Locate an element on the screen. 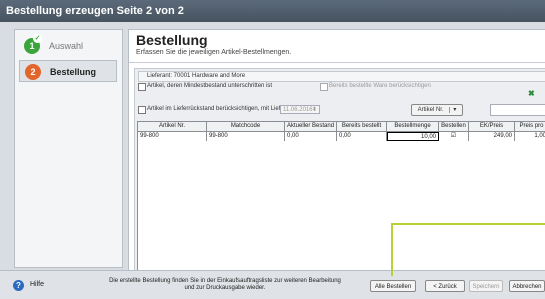 This screenshot has width=545, height=299. article-sort-dropdown: Artikel Nr. ▾ is located at coordinates (437, 110).